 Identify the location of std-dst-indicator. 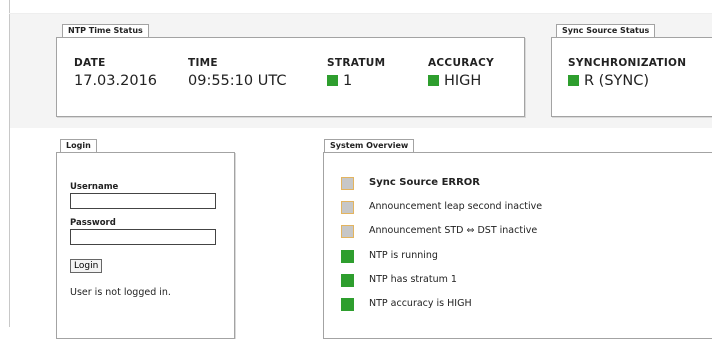
(347, 231).